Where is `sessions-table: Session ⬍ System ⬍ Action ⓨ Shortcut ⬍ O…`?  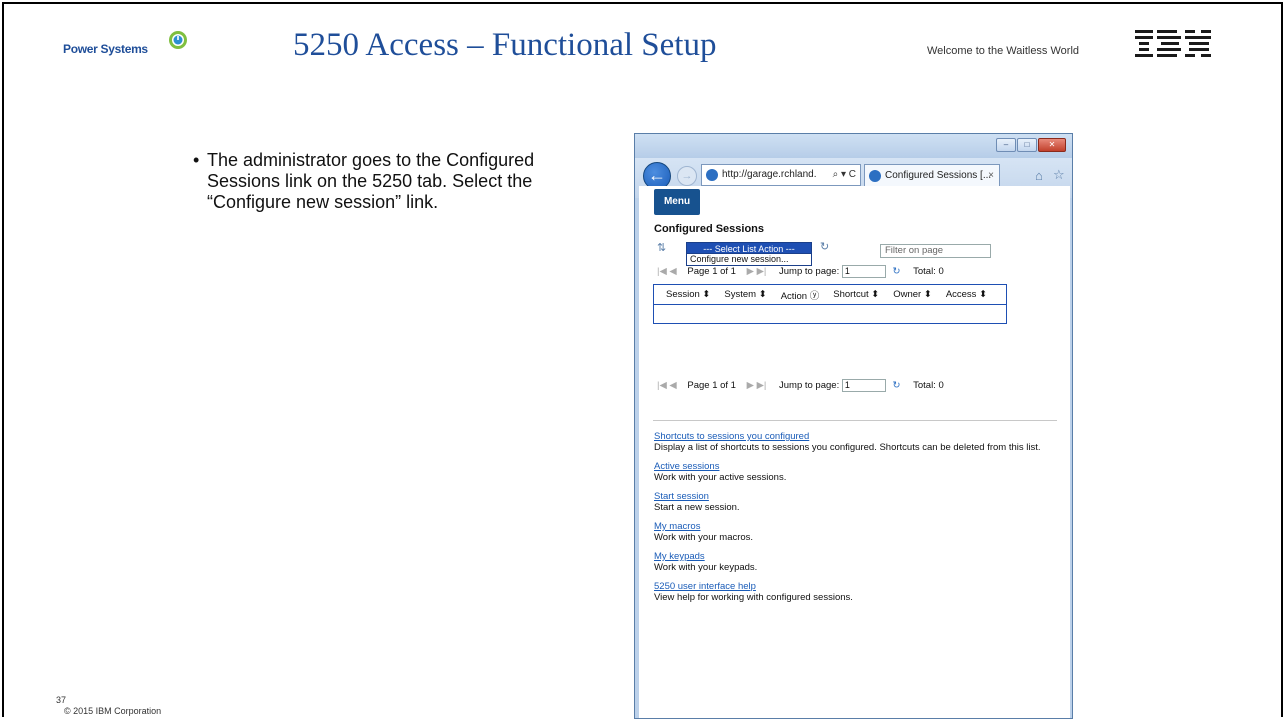
sessions-table: Session ⬍ System ⬍ Action ⓨ Shortcut ⬍ O… is located at coordinates (830, 304).